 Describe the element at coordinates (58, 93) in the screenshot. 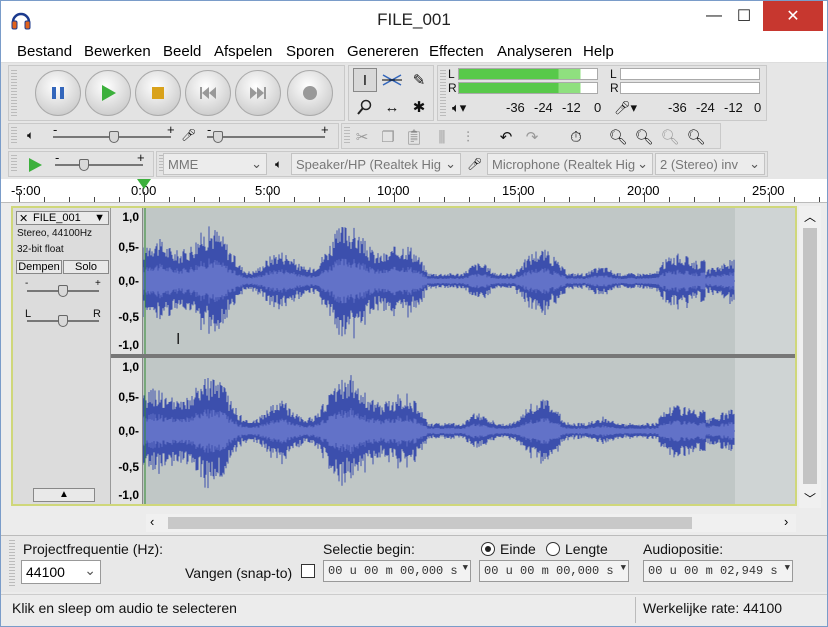

I see `pause-button` at that location.